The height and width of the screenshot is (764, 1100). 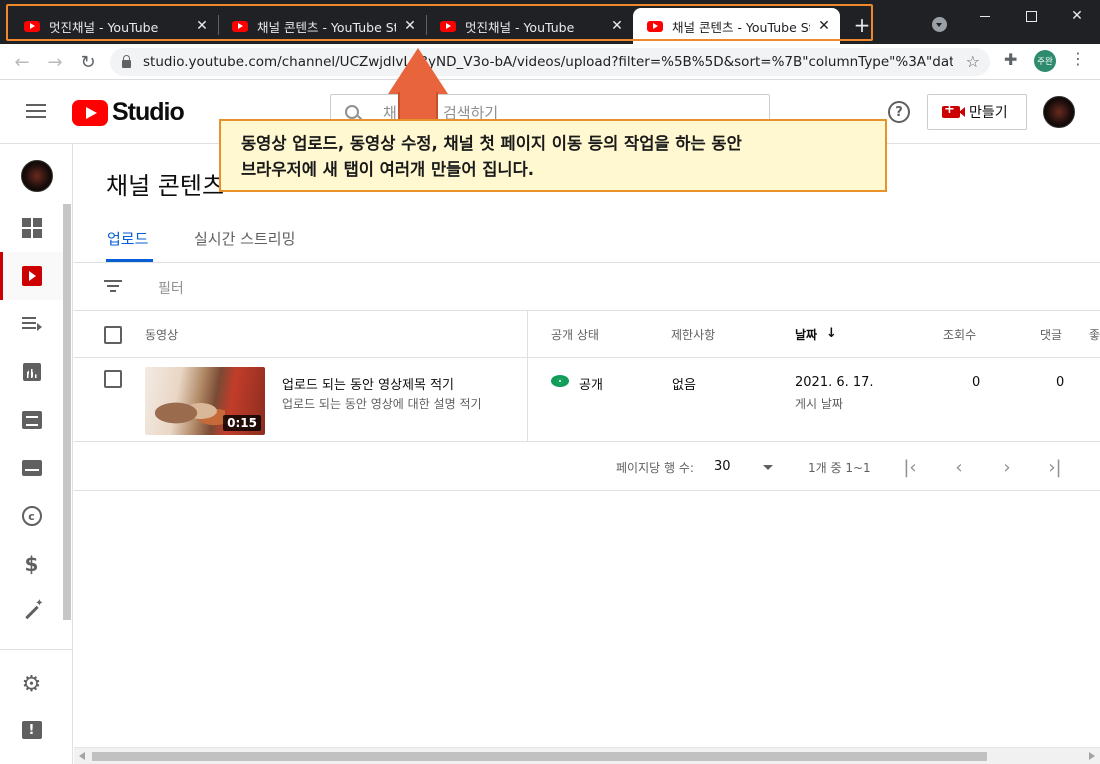 I want to click on video-thumbnail: 0:15, so click(x=205, y=401).